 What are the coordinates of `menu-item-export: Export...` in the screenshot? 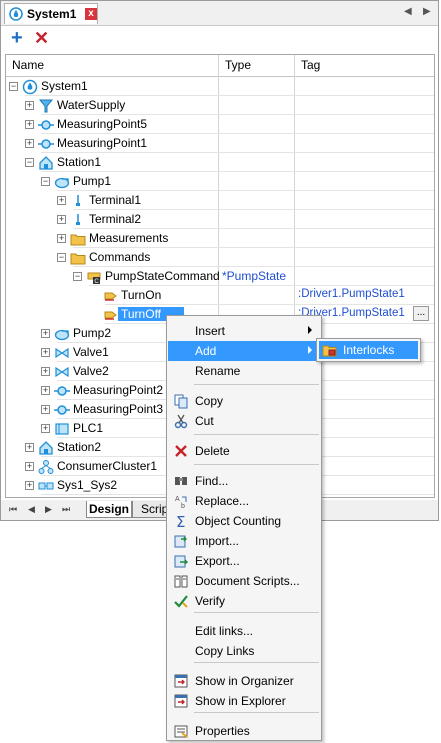 It's located at (244, 561).